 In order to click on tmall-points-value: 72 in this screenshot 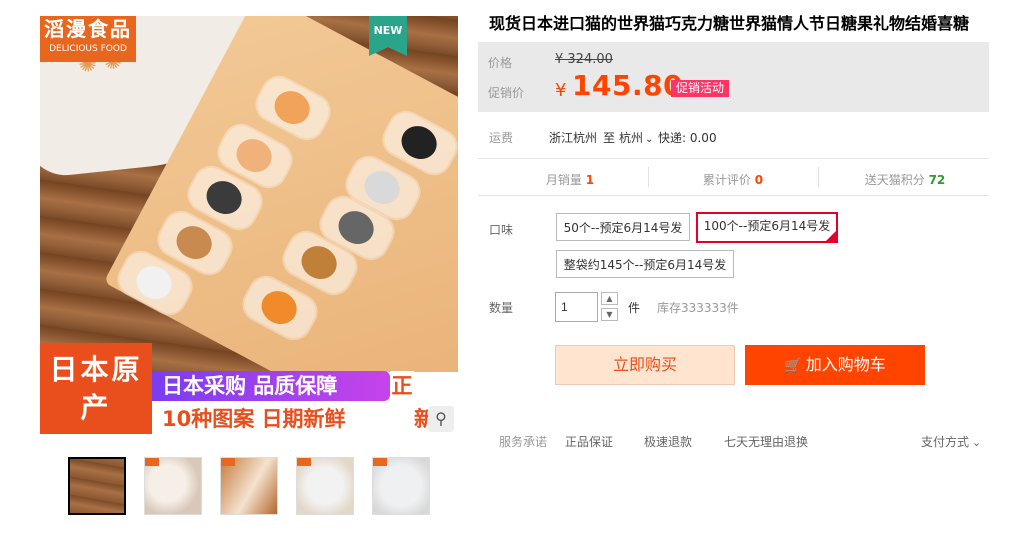, I will do `click(937, 180)`.